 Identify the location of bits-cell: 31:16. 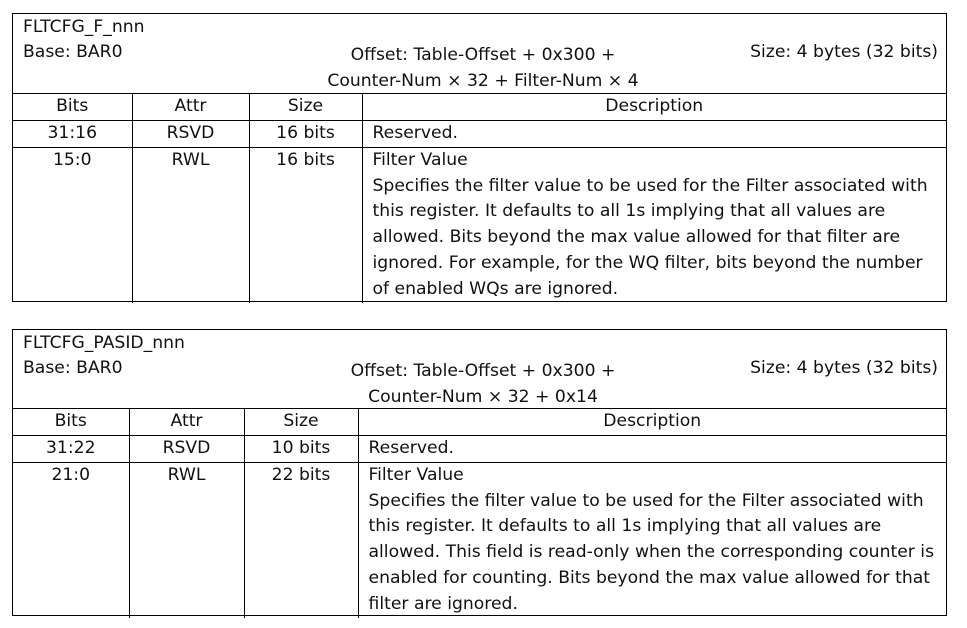
(73, 134).